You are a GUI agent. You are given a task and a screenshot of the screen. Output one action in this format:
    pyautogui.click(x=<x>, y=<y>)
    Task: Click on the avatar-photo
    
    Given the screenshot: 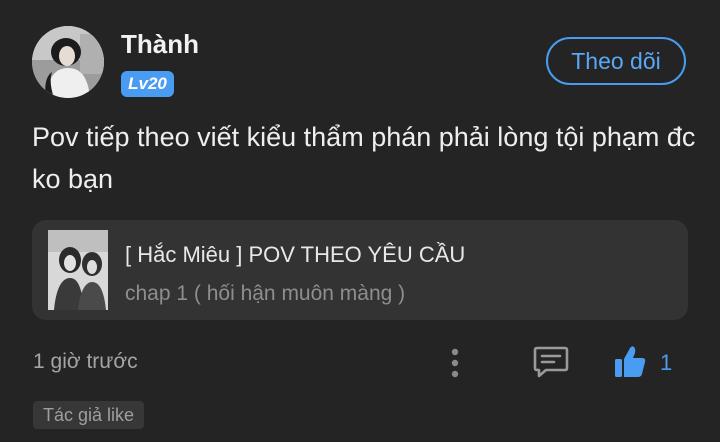 What is the action you would take?
    pyautogui.click(x=68, y=62)
    